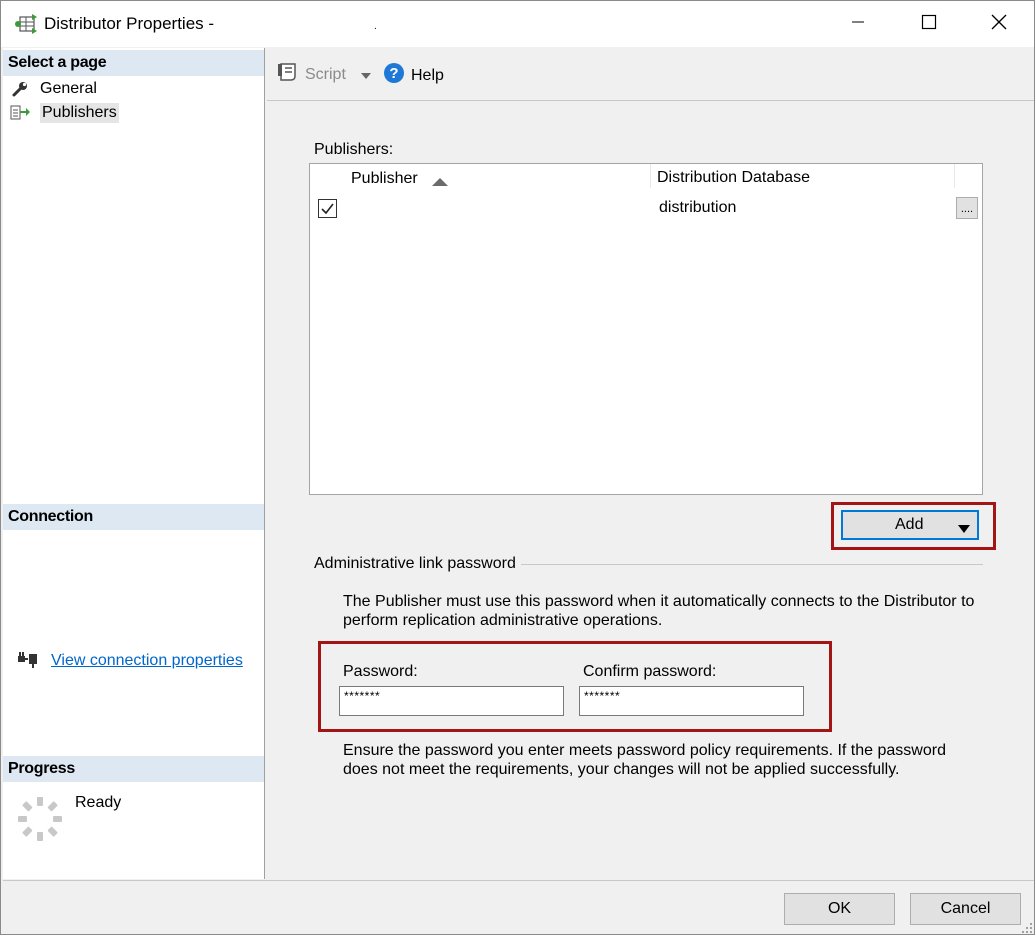 The width and height of the screenshot is (1035, 938). I want to click on ok-button: OK, so click(839, 909).